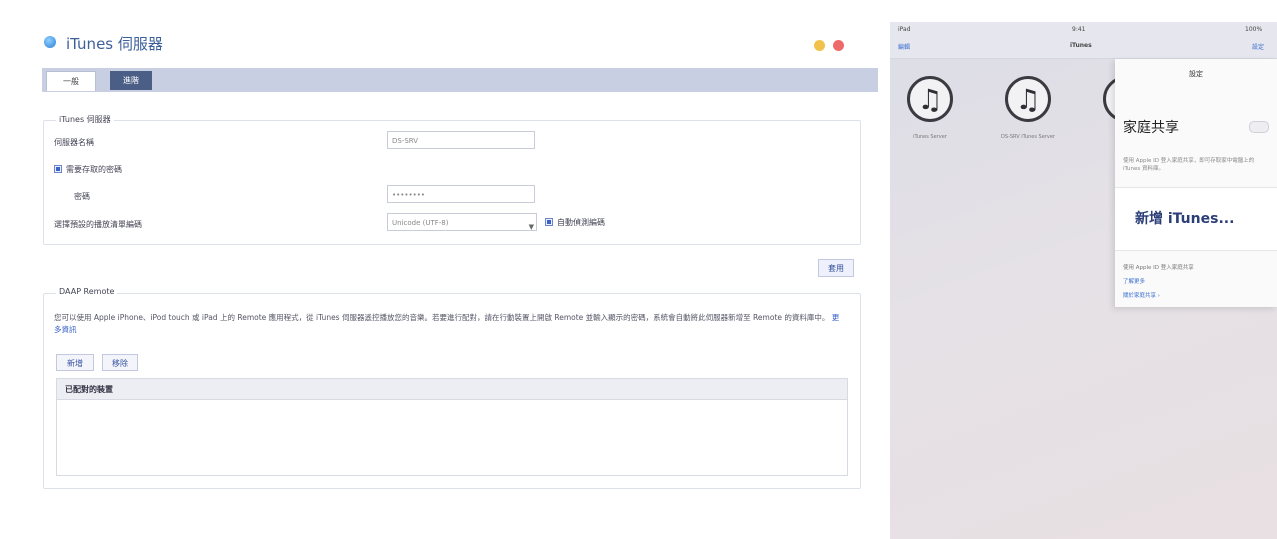 This screenshot has height=539, width=1277. Describe the element at coordinates (1258, 46) in the screenshot. I see `ipad-settings-button: 設定` at that location.